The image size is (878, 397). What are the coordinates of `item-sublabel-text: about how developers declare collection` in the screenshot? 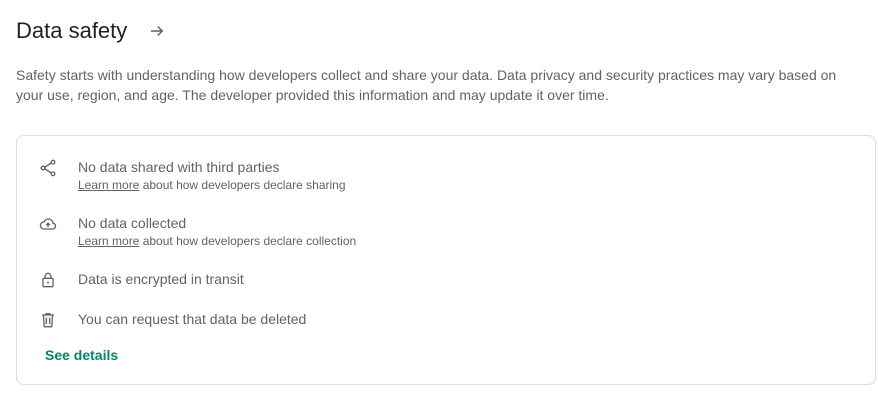 It's located at (248, 241).